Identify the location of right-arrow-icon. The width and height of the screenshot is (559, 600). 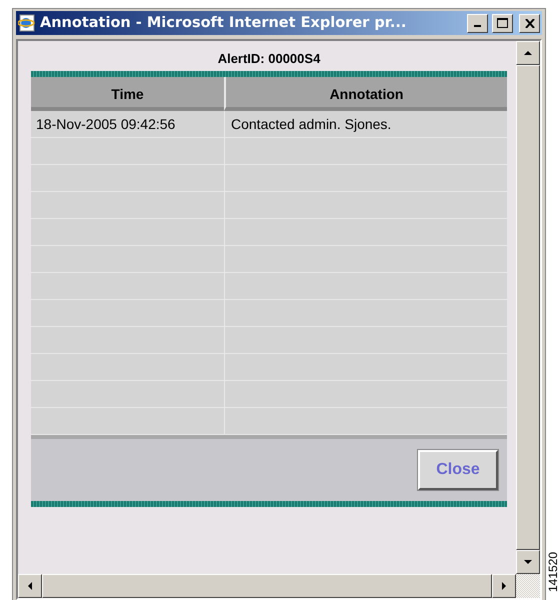
(504, 586).